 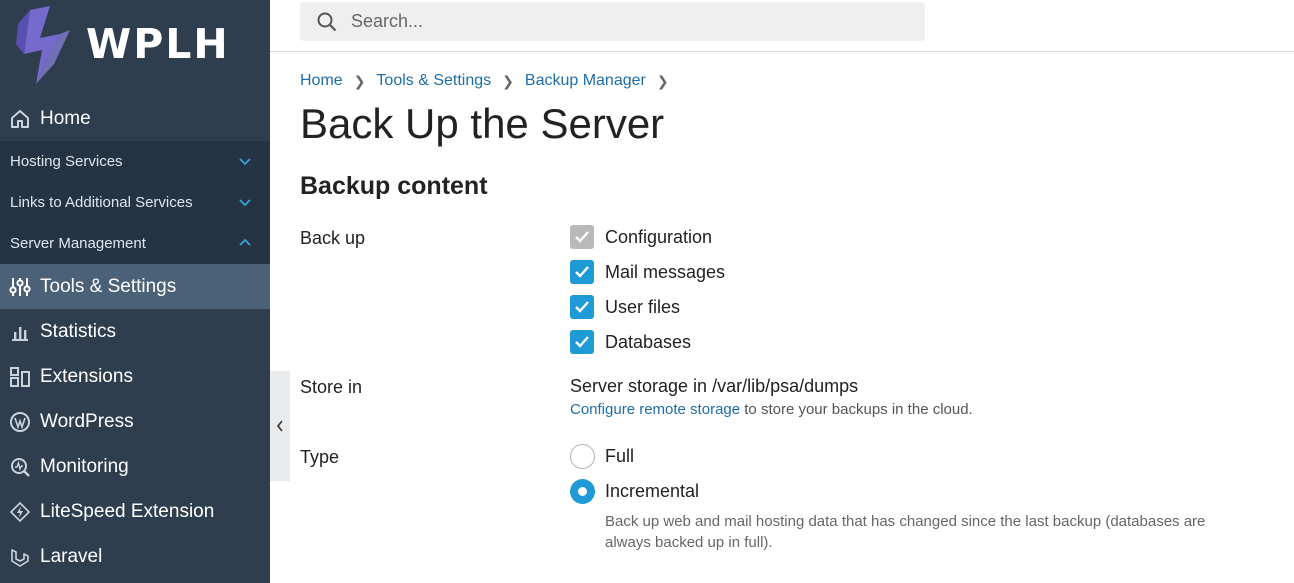 I want to click on sidebar-item-laravel: Laravel, so click(x=135, y=556).